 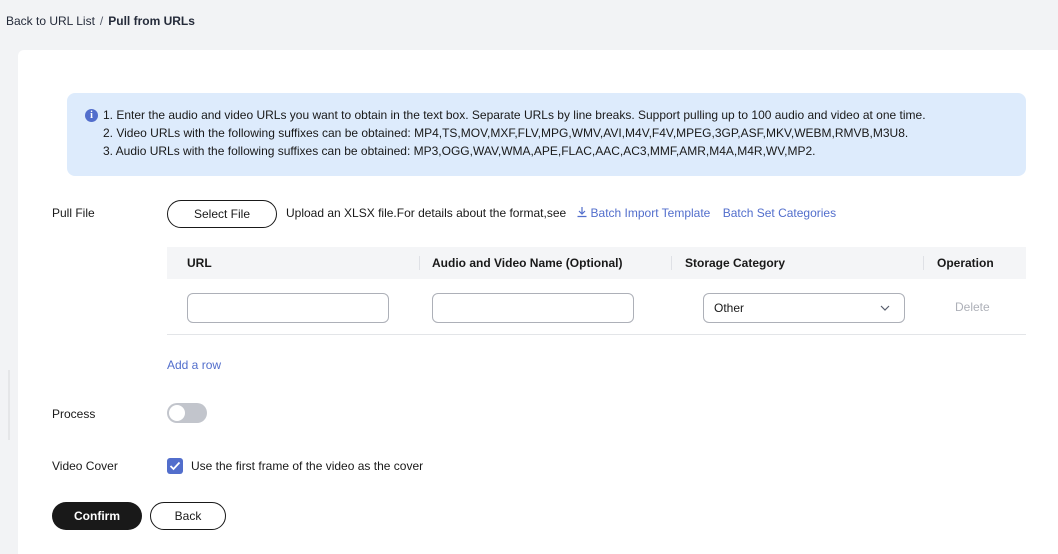 I want to click on table-row: Other Delete, so click(x=596, y=307).